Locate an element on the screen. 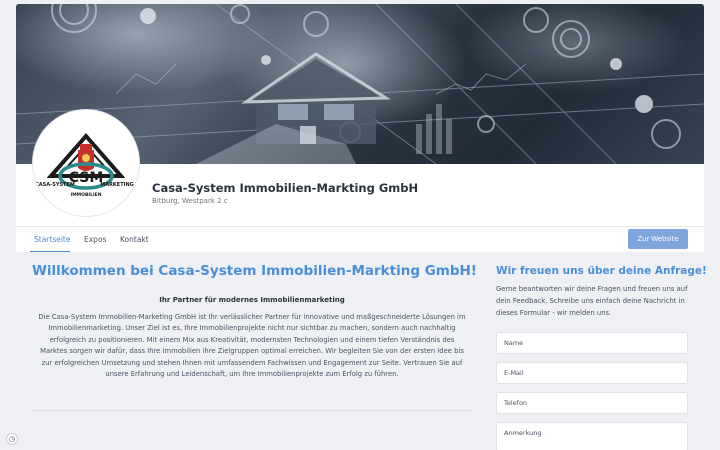 The image size is (720, 450). email-field is located at coordinates (592, 373).